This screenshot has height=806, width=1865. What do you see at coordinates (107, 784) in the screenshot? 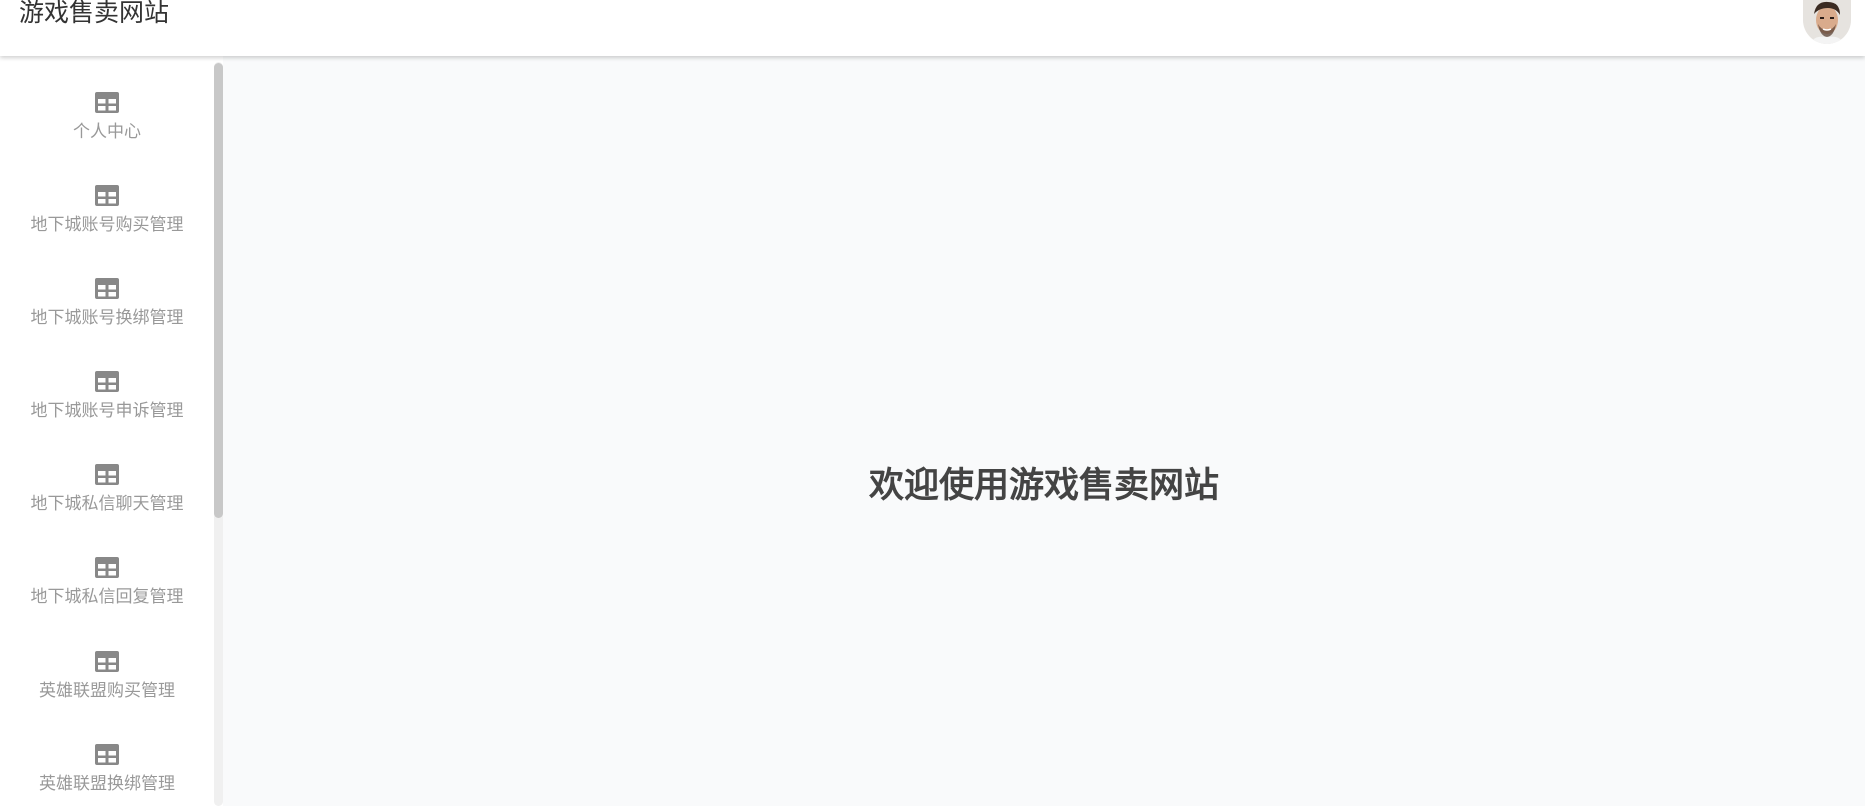
I see `sidebar-item-label: 英雄联盟换绑管理` at bounding box center [107, 784].